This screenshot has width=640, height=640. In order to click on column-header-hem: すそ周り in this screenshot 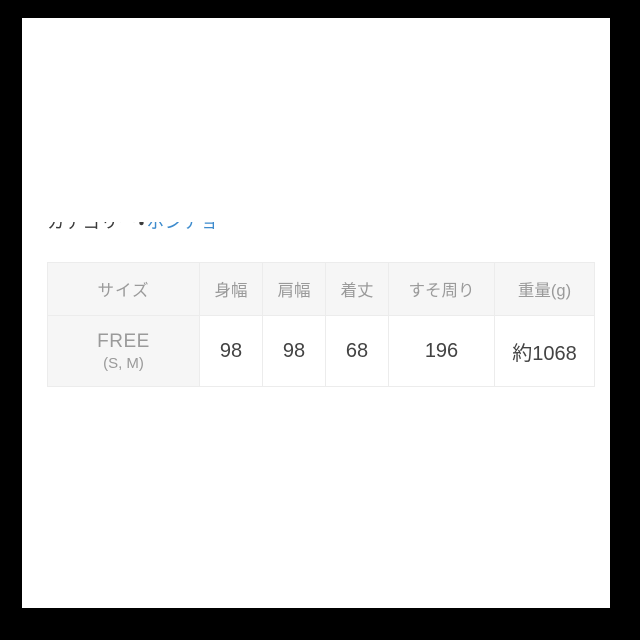, I will do `click(441, 289)`.